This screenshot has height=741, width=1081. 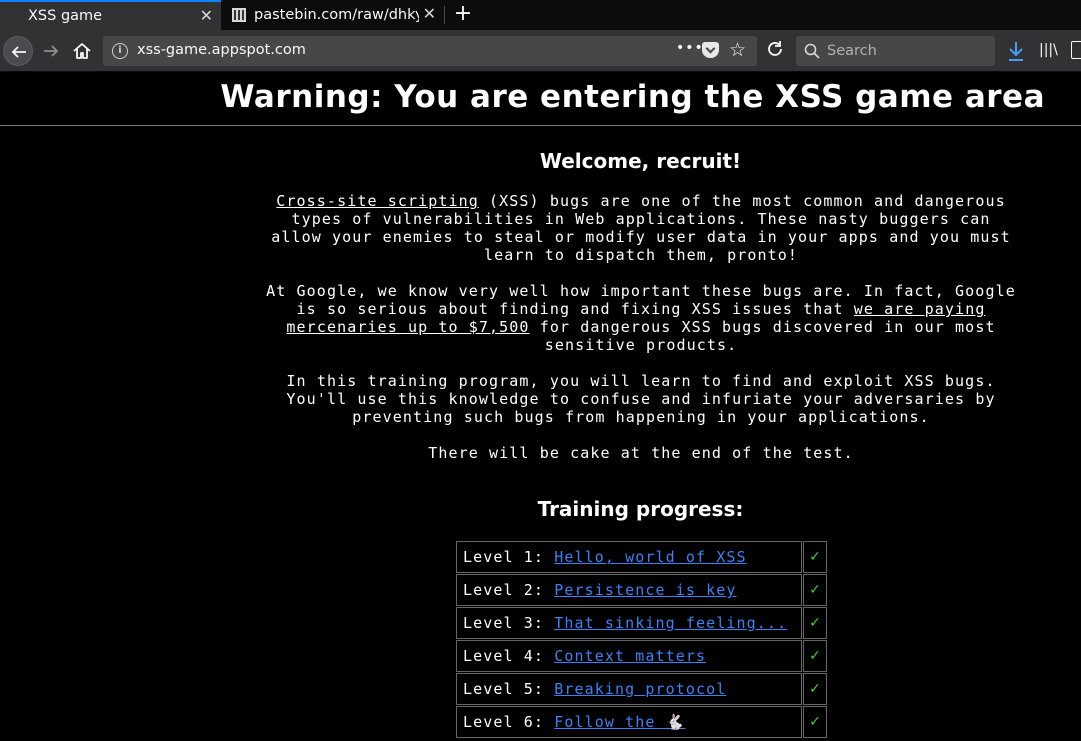 What do you see at coordinates (509, 689) in the screenshot?
I see `level-label: Level 5:` at bounding box center [509, 689].